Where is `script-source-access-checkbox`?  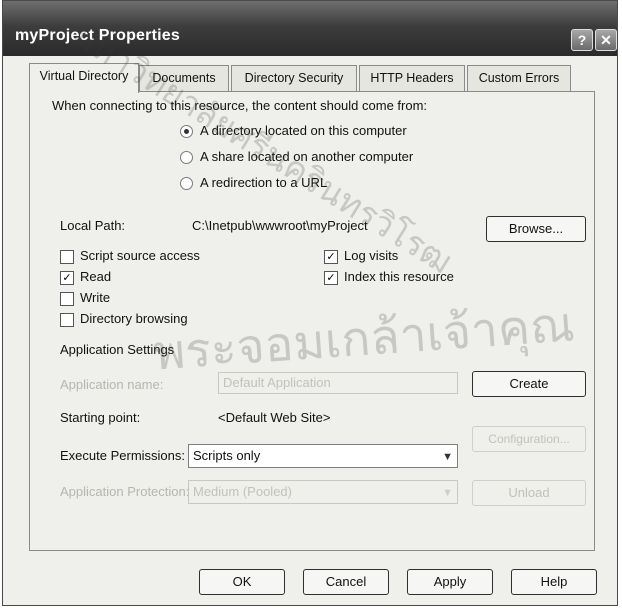 script-source-access-checkbox is located at coordinates (67, 257).